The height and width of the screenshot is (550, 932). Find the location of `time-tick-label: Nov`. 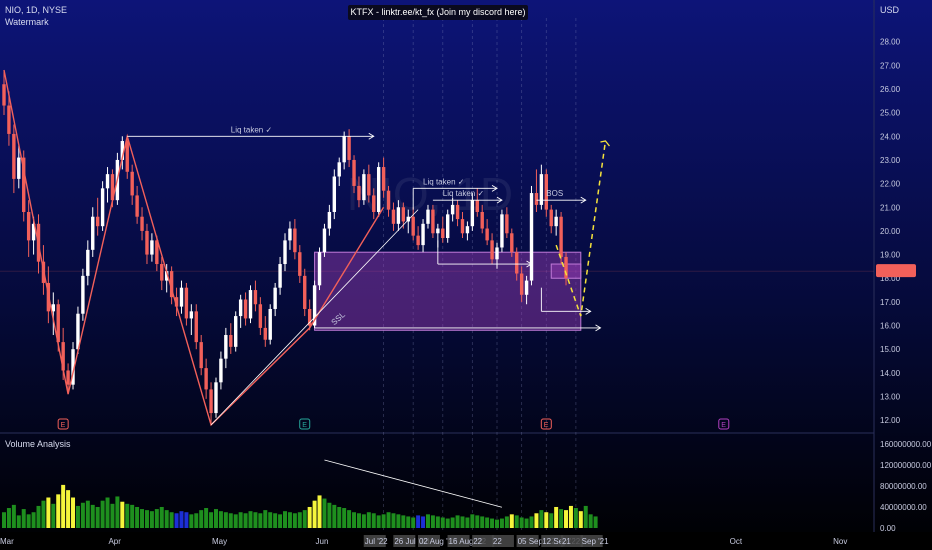

time-tick-label: Nov is located at coordinates (840, 541).